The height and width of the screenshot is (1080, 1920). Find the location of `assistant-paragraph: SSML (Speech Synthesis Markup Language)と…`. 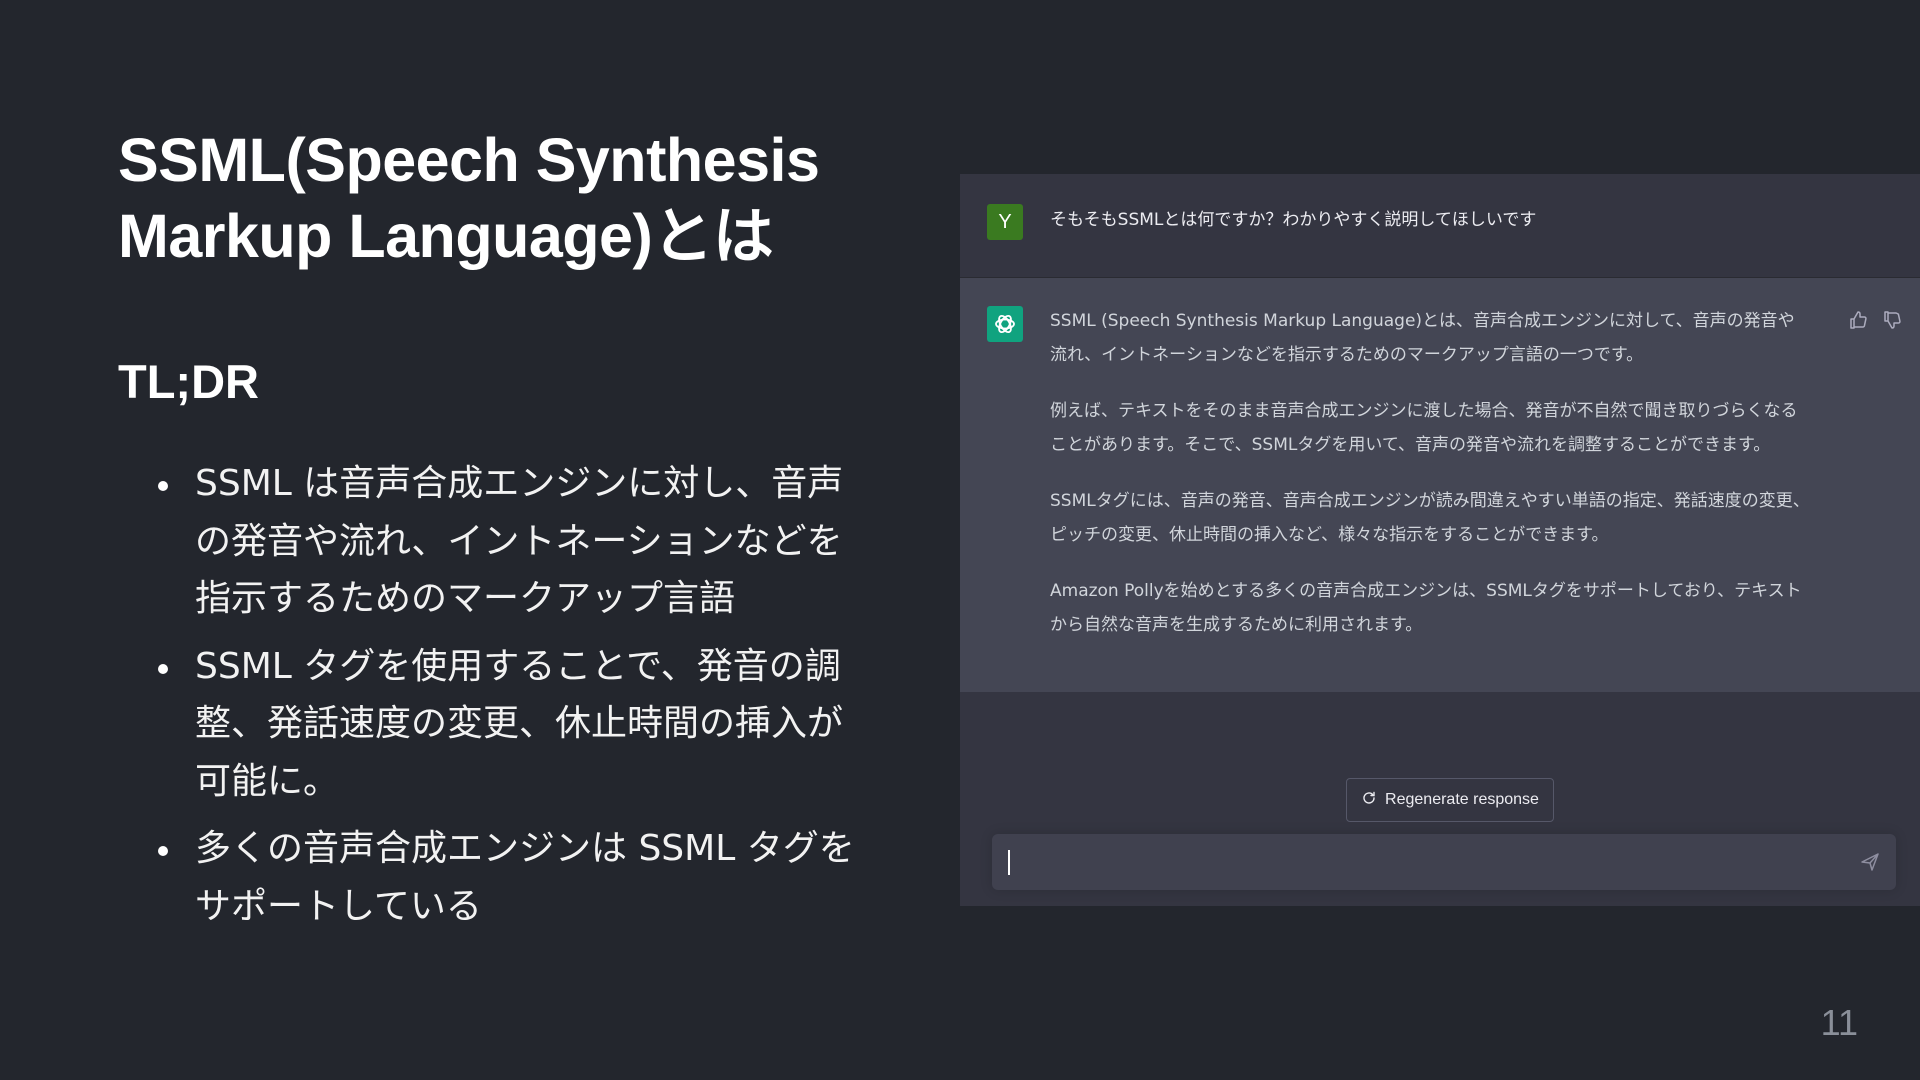

assistant-paragraph: SSML (Speech Synthesis Markup Language)と… is located at coordinates (1422, 338).